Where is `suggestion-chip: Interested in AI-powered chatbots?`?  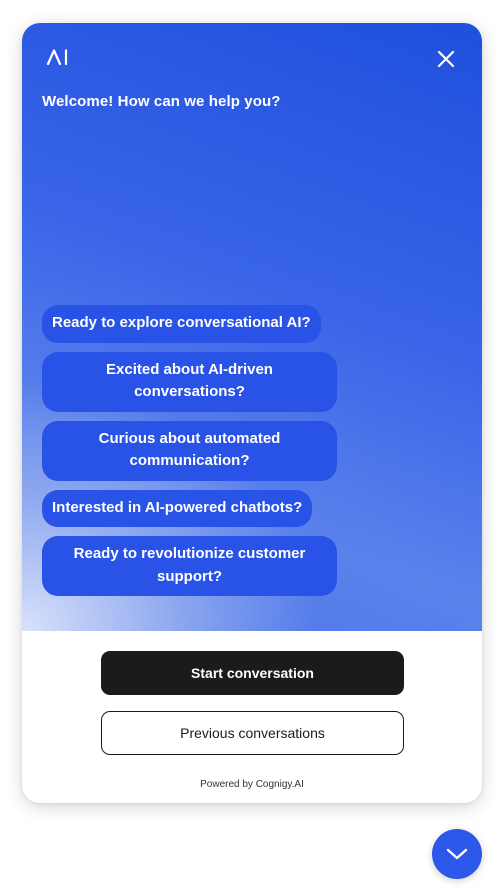
suggestion-chip: Interested in AI-powered chatbots? is located at coordinates (177, 508).